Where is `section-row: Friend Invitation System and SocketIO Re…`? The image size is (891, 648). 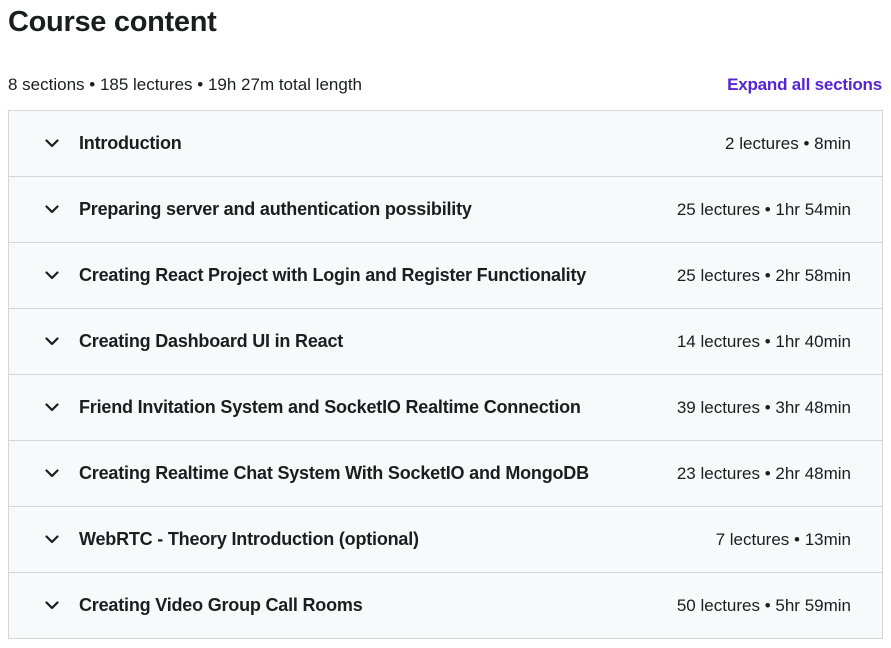 section-row: Friend Invitation System and SocketIO Re… is located at coordinates (445, 408).